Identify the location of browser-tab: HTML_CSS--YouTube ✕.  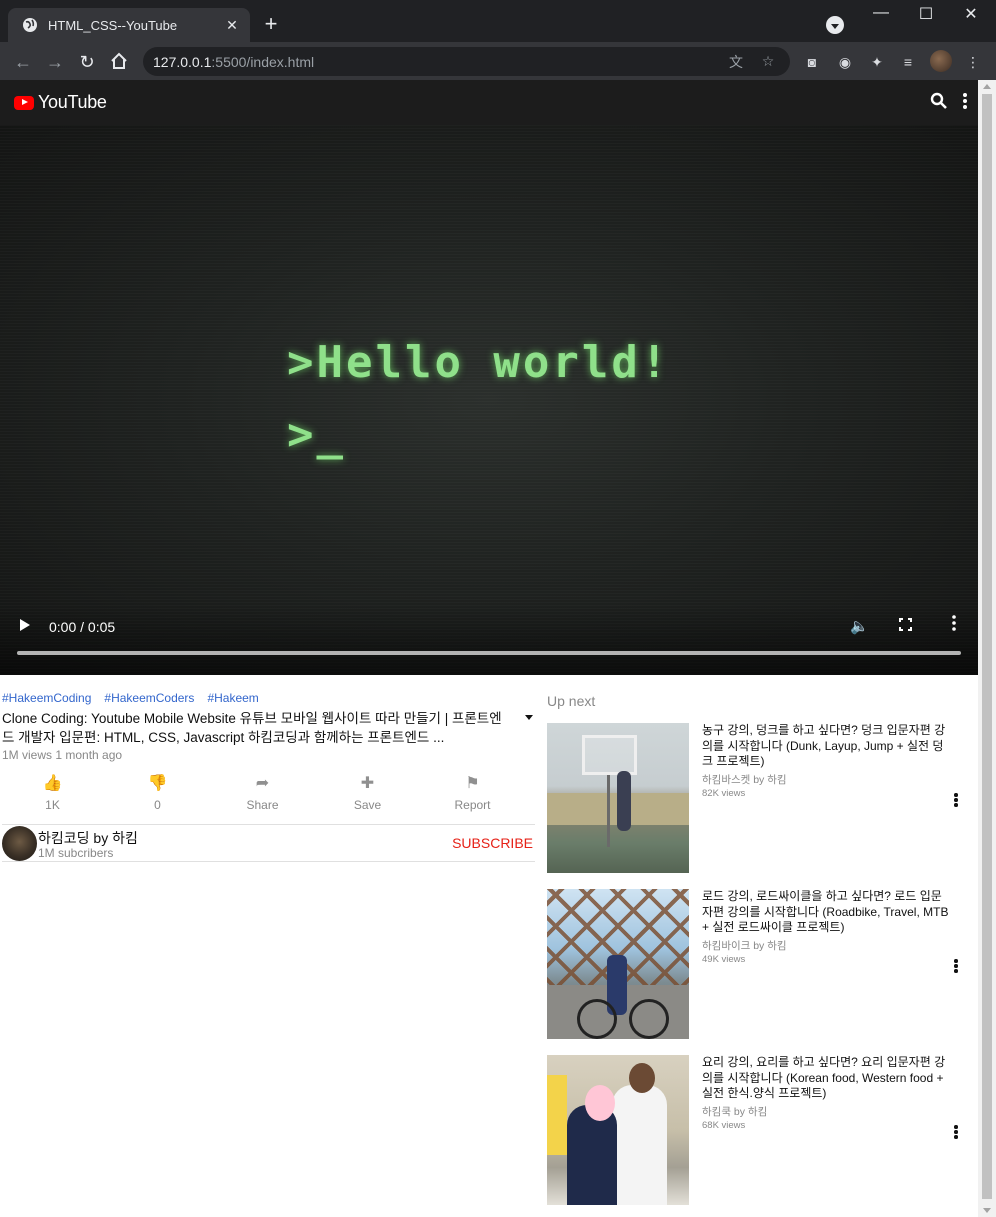
(129, 25).